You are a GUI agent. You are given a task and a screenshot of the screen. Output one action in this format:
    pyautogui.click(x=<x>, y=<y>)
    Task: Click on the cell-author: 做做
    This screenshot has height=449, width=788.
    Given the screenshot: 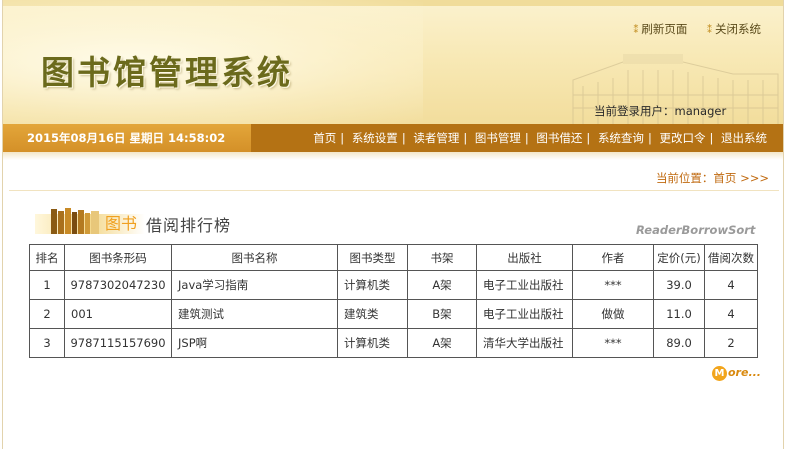 What is the action you would take?
    pyautogui.click(x=613, y=314)
    